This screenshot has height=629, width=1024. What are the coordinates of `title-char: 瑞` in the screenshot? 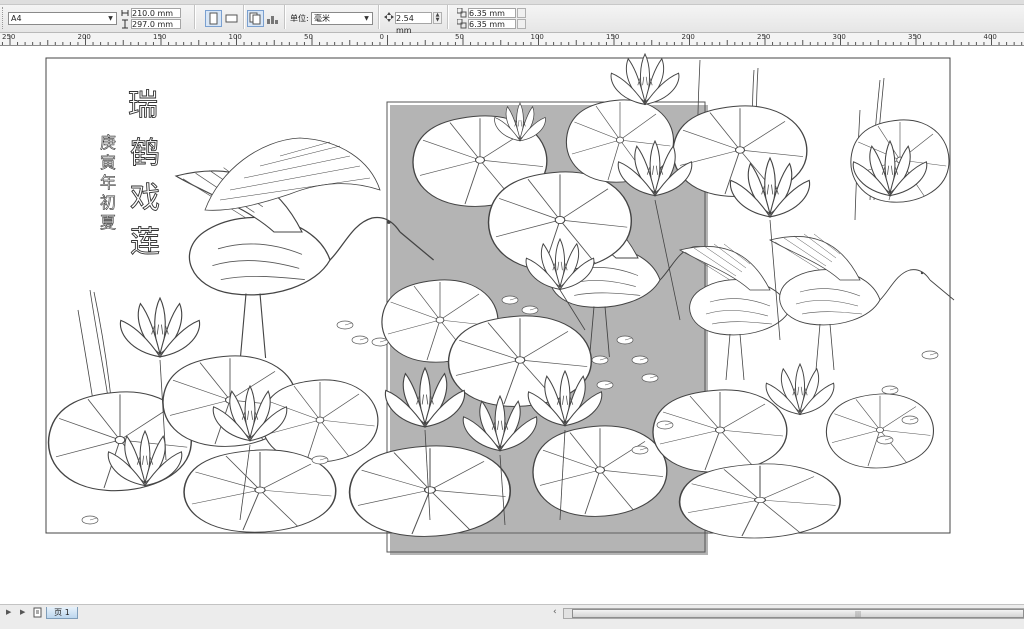 It's located at (143, 105).